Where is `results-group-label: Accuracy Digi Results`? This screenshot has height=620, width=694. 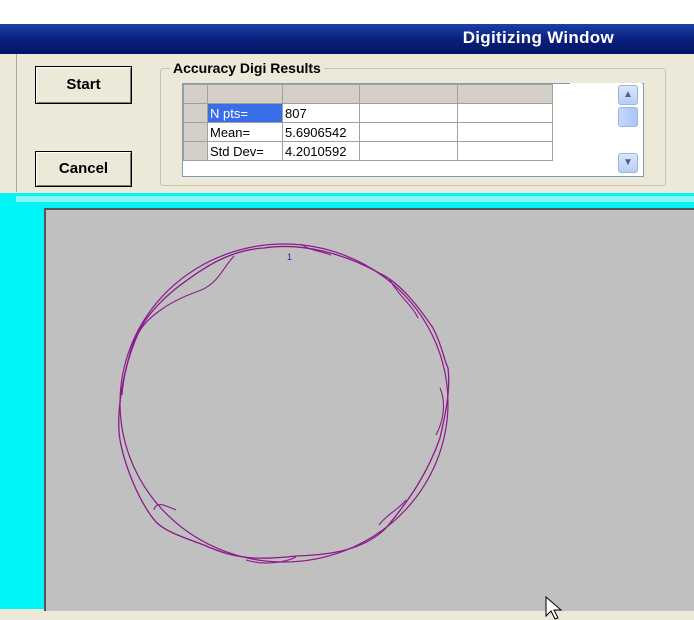 results-group-label: Accuracy Digi Results is located at coordinates (247, 68).